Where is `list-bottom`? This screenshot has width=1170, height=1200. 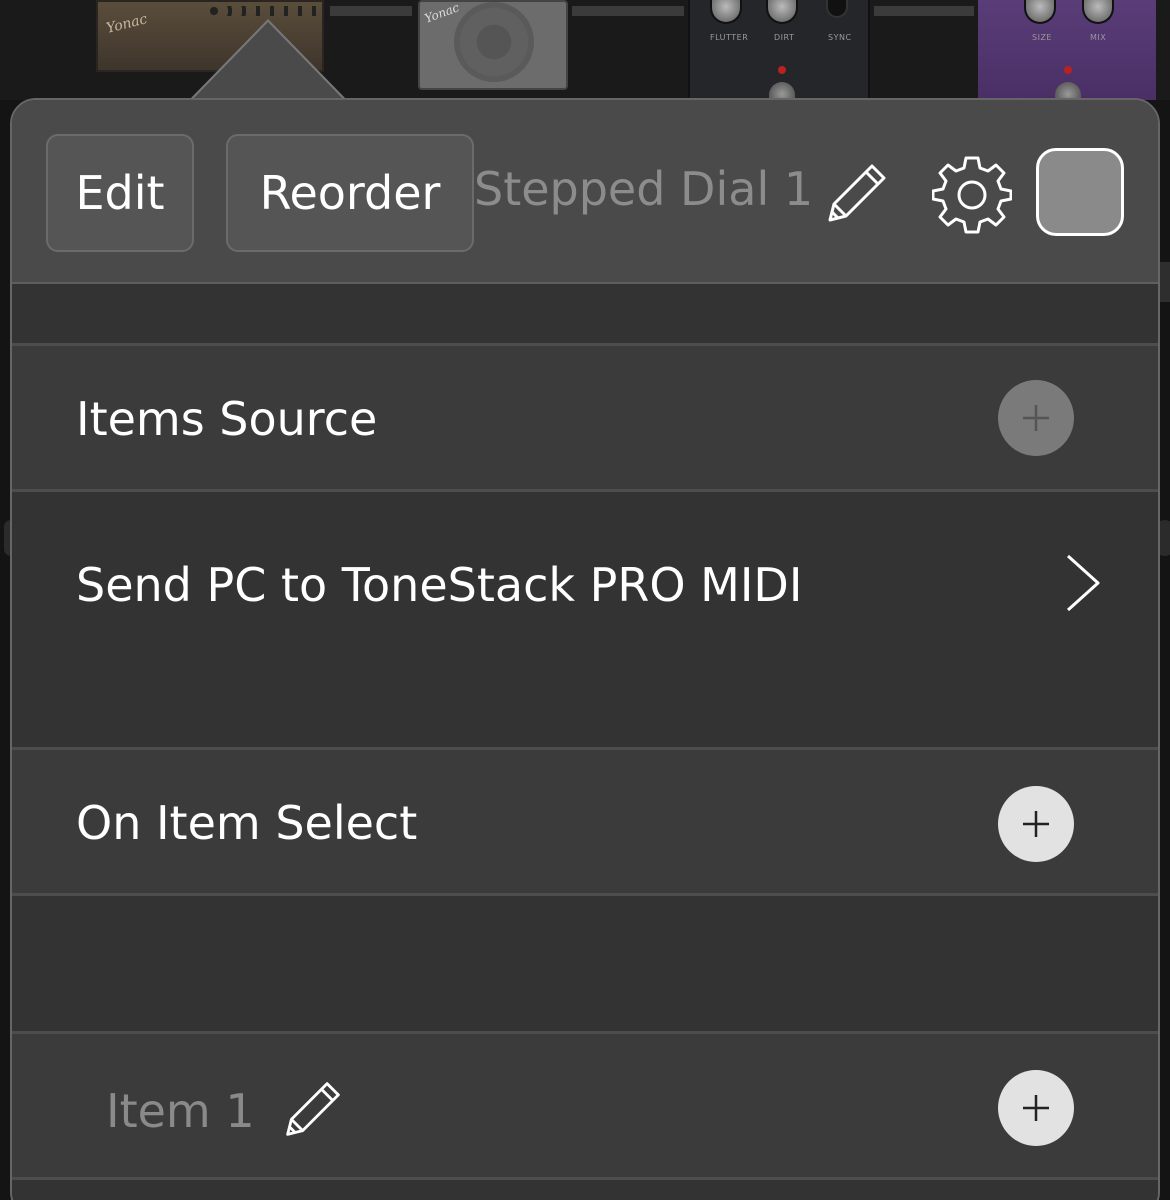 list-bottom is located at coordinates (585, 1190).